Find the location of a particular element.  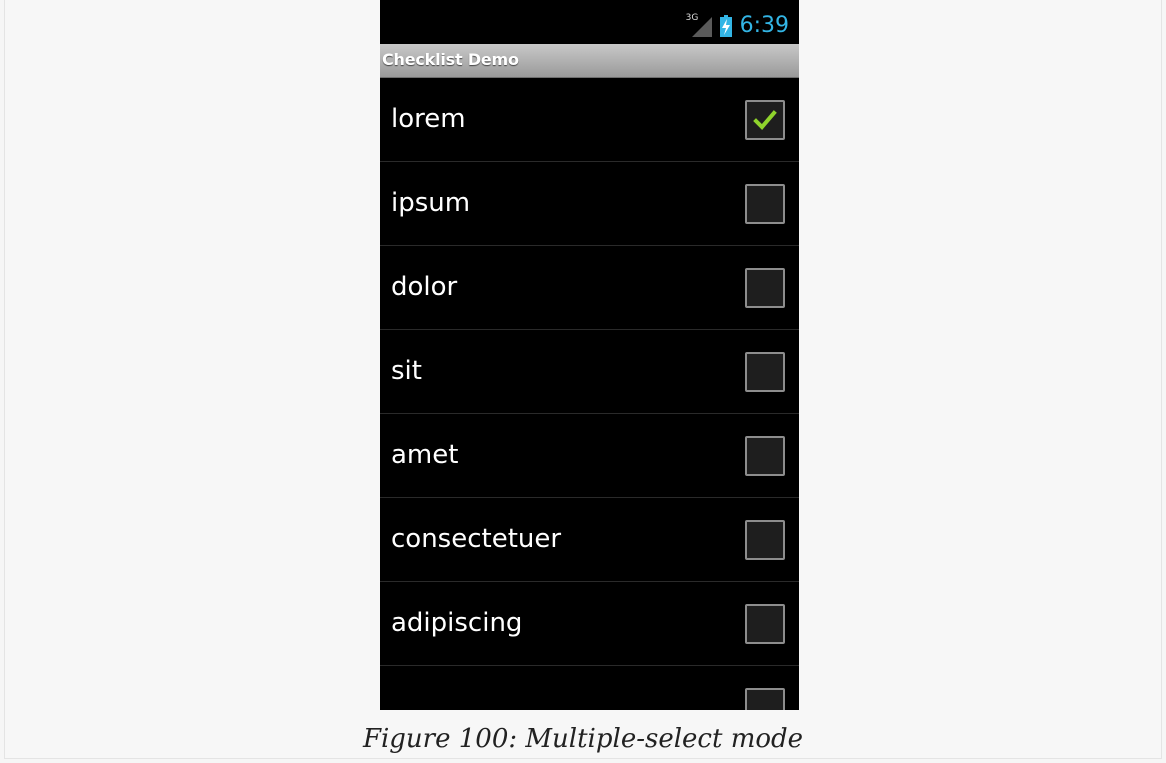

list-item-label: lorem is located at coordinates (428, 119).